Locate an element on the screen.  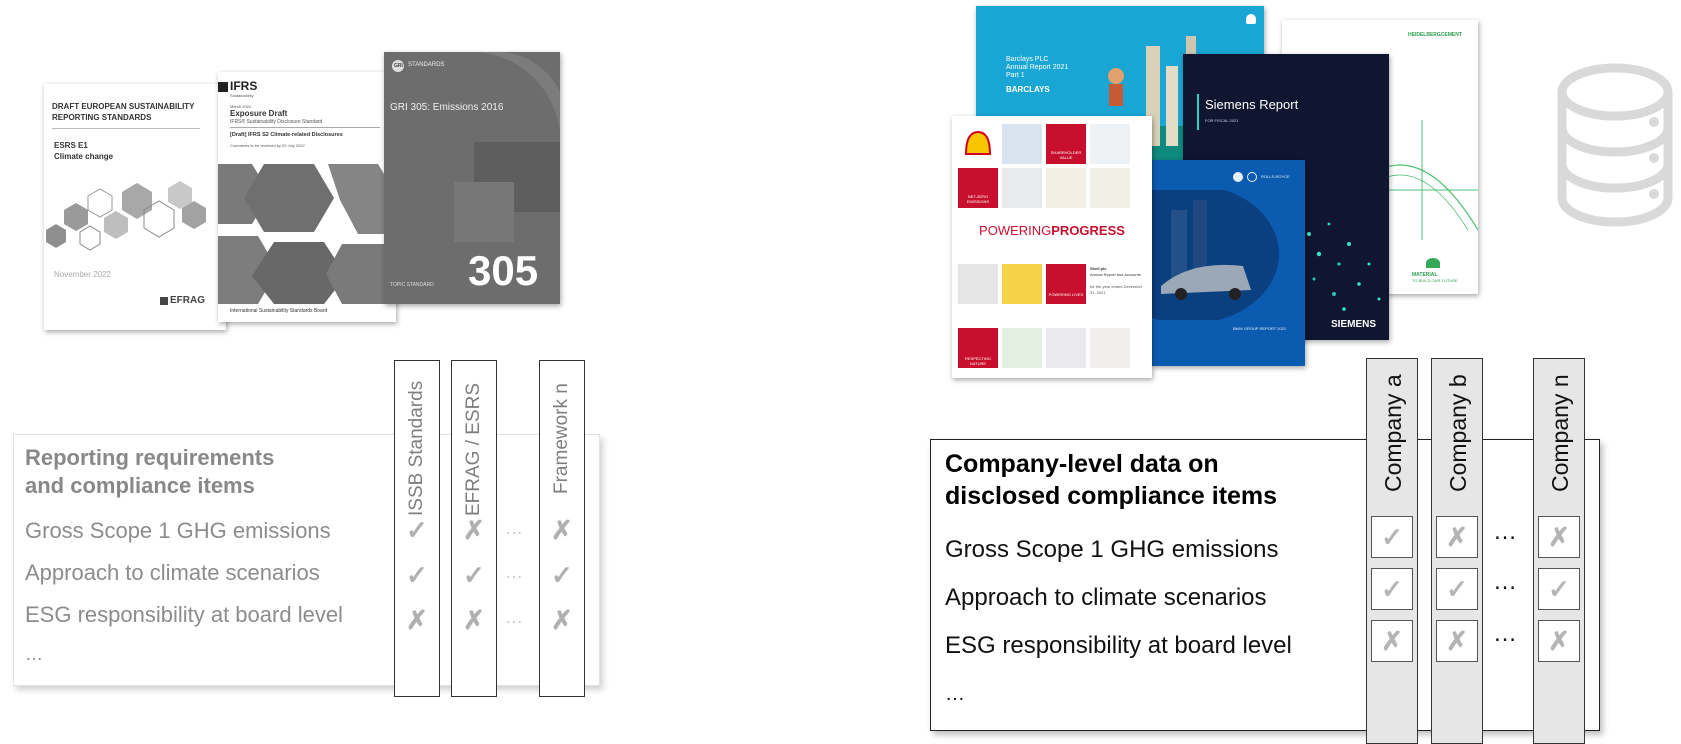
mark-n-row1: ✗ is located at coordinates (562, 530).